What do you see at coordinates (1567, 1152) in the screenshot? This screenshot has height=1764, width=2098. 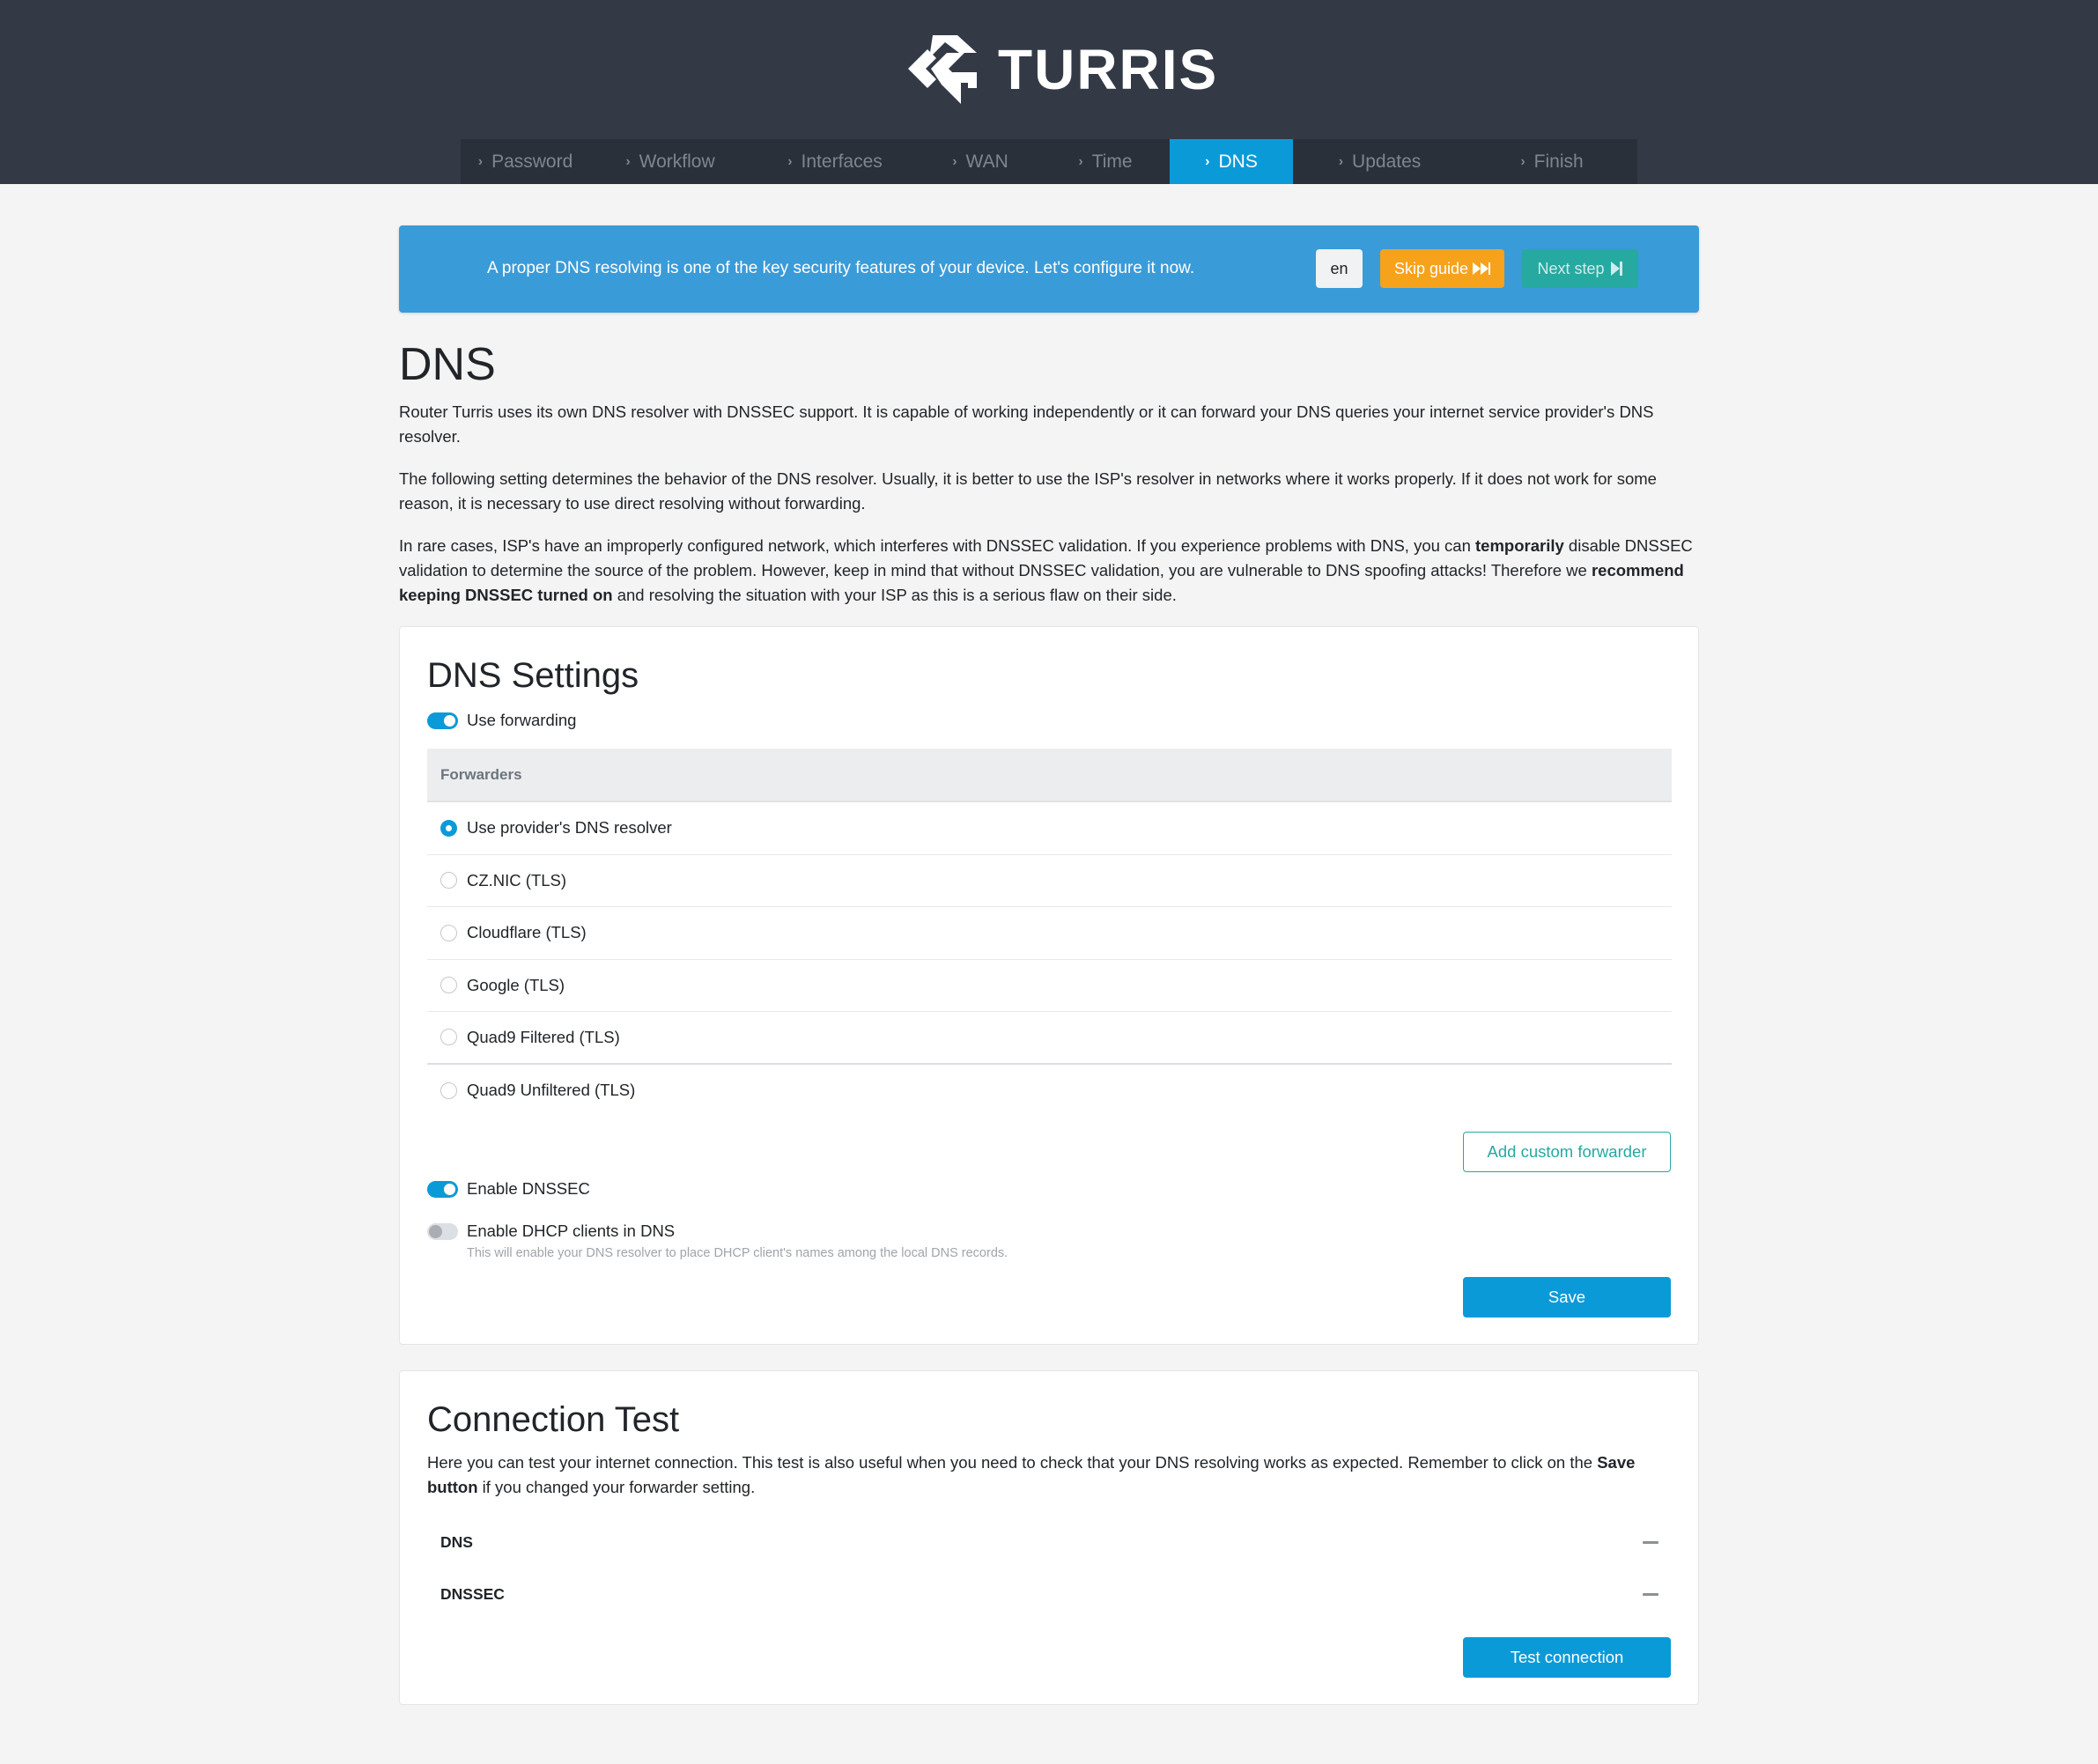 I see `add-custom-forwarder-button: Add custom forwarder` at bounding box center [1567, 1152].